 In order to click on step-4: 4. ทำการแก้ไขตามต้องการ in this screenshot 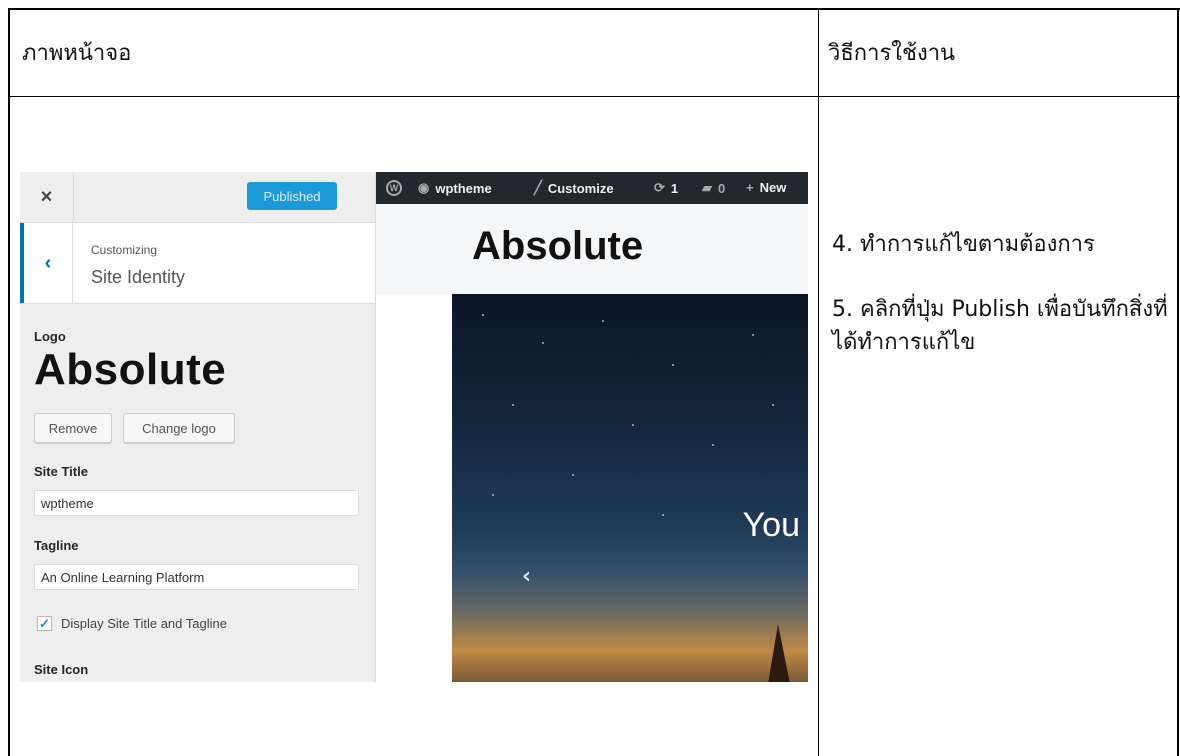, I will do `click(963, 244)`.